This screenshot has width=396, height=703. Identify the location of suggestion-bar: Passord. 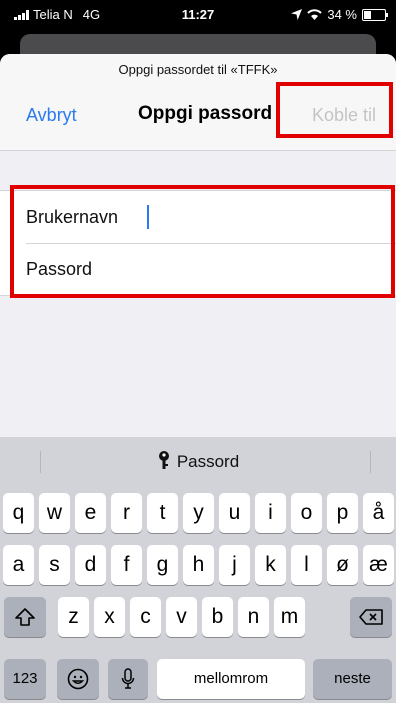
(198, 462).